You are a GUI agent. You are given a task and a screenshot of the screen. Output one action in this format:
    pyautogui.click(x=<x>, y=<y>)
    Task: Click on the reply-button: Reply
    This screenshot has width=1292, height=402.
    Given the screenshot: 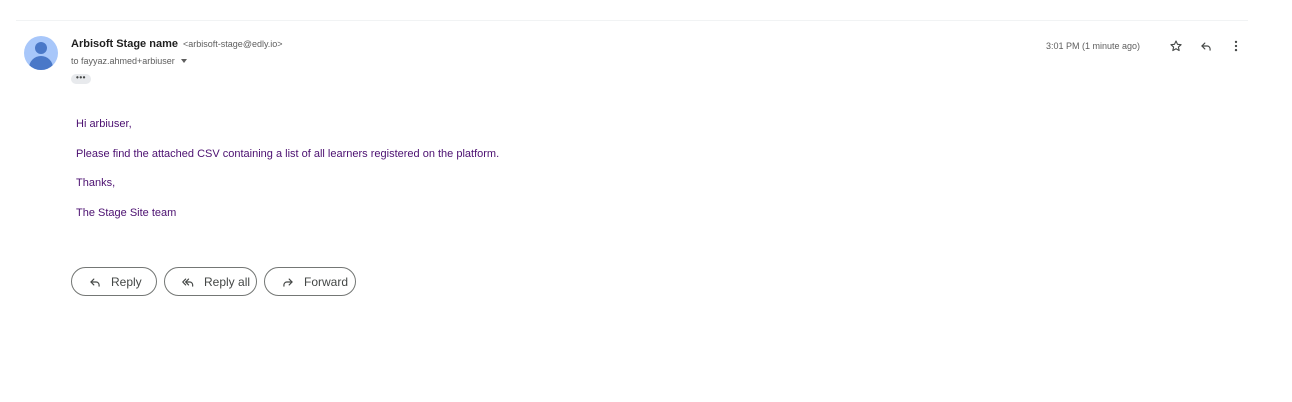 What is the action you would take?
    pyautogui.click(x=114, y=281)
    